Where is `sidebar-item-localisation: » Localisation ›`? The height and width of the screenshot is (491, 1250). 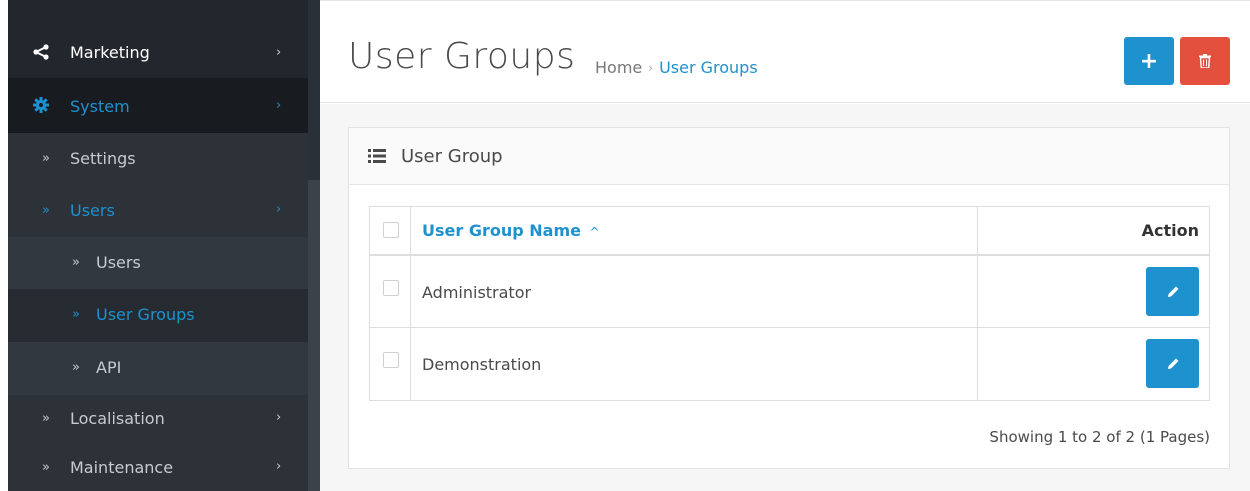 sidebar-item-localisation: » Localisation › is located at coordinates (158, 419).